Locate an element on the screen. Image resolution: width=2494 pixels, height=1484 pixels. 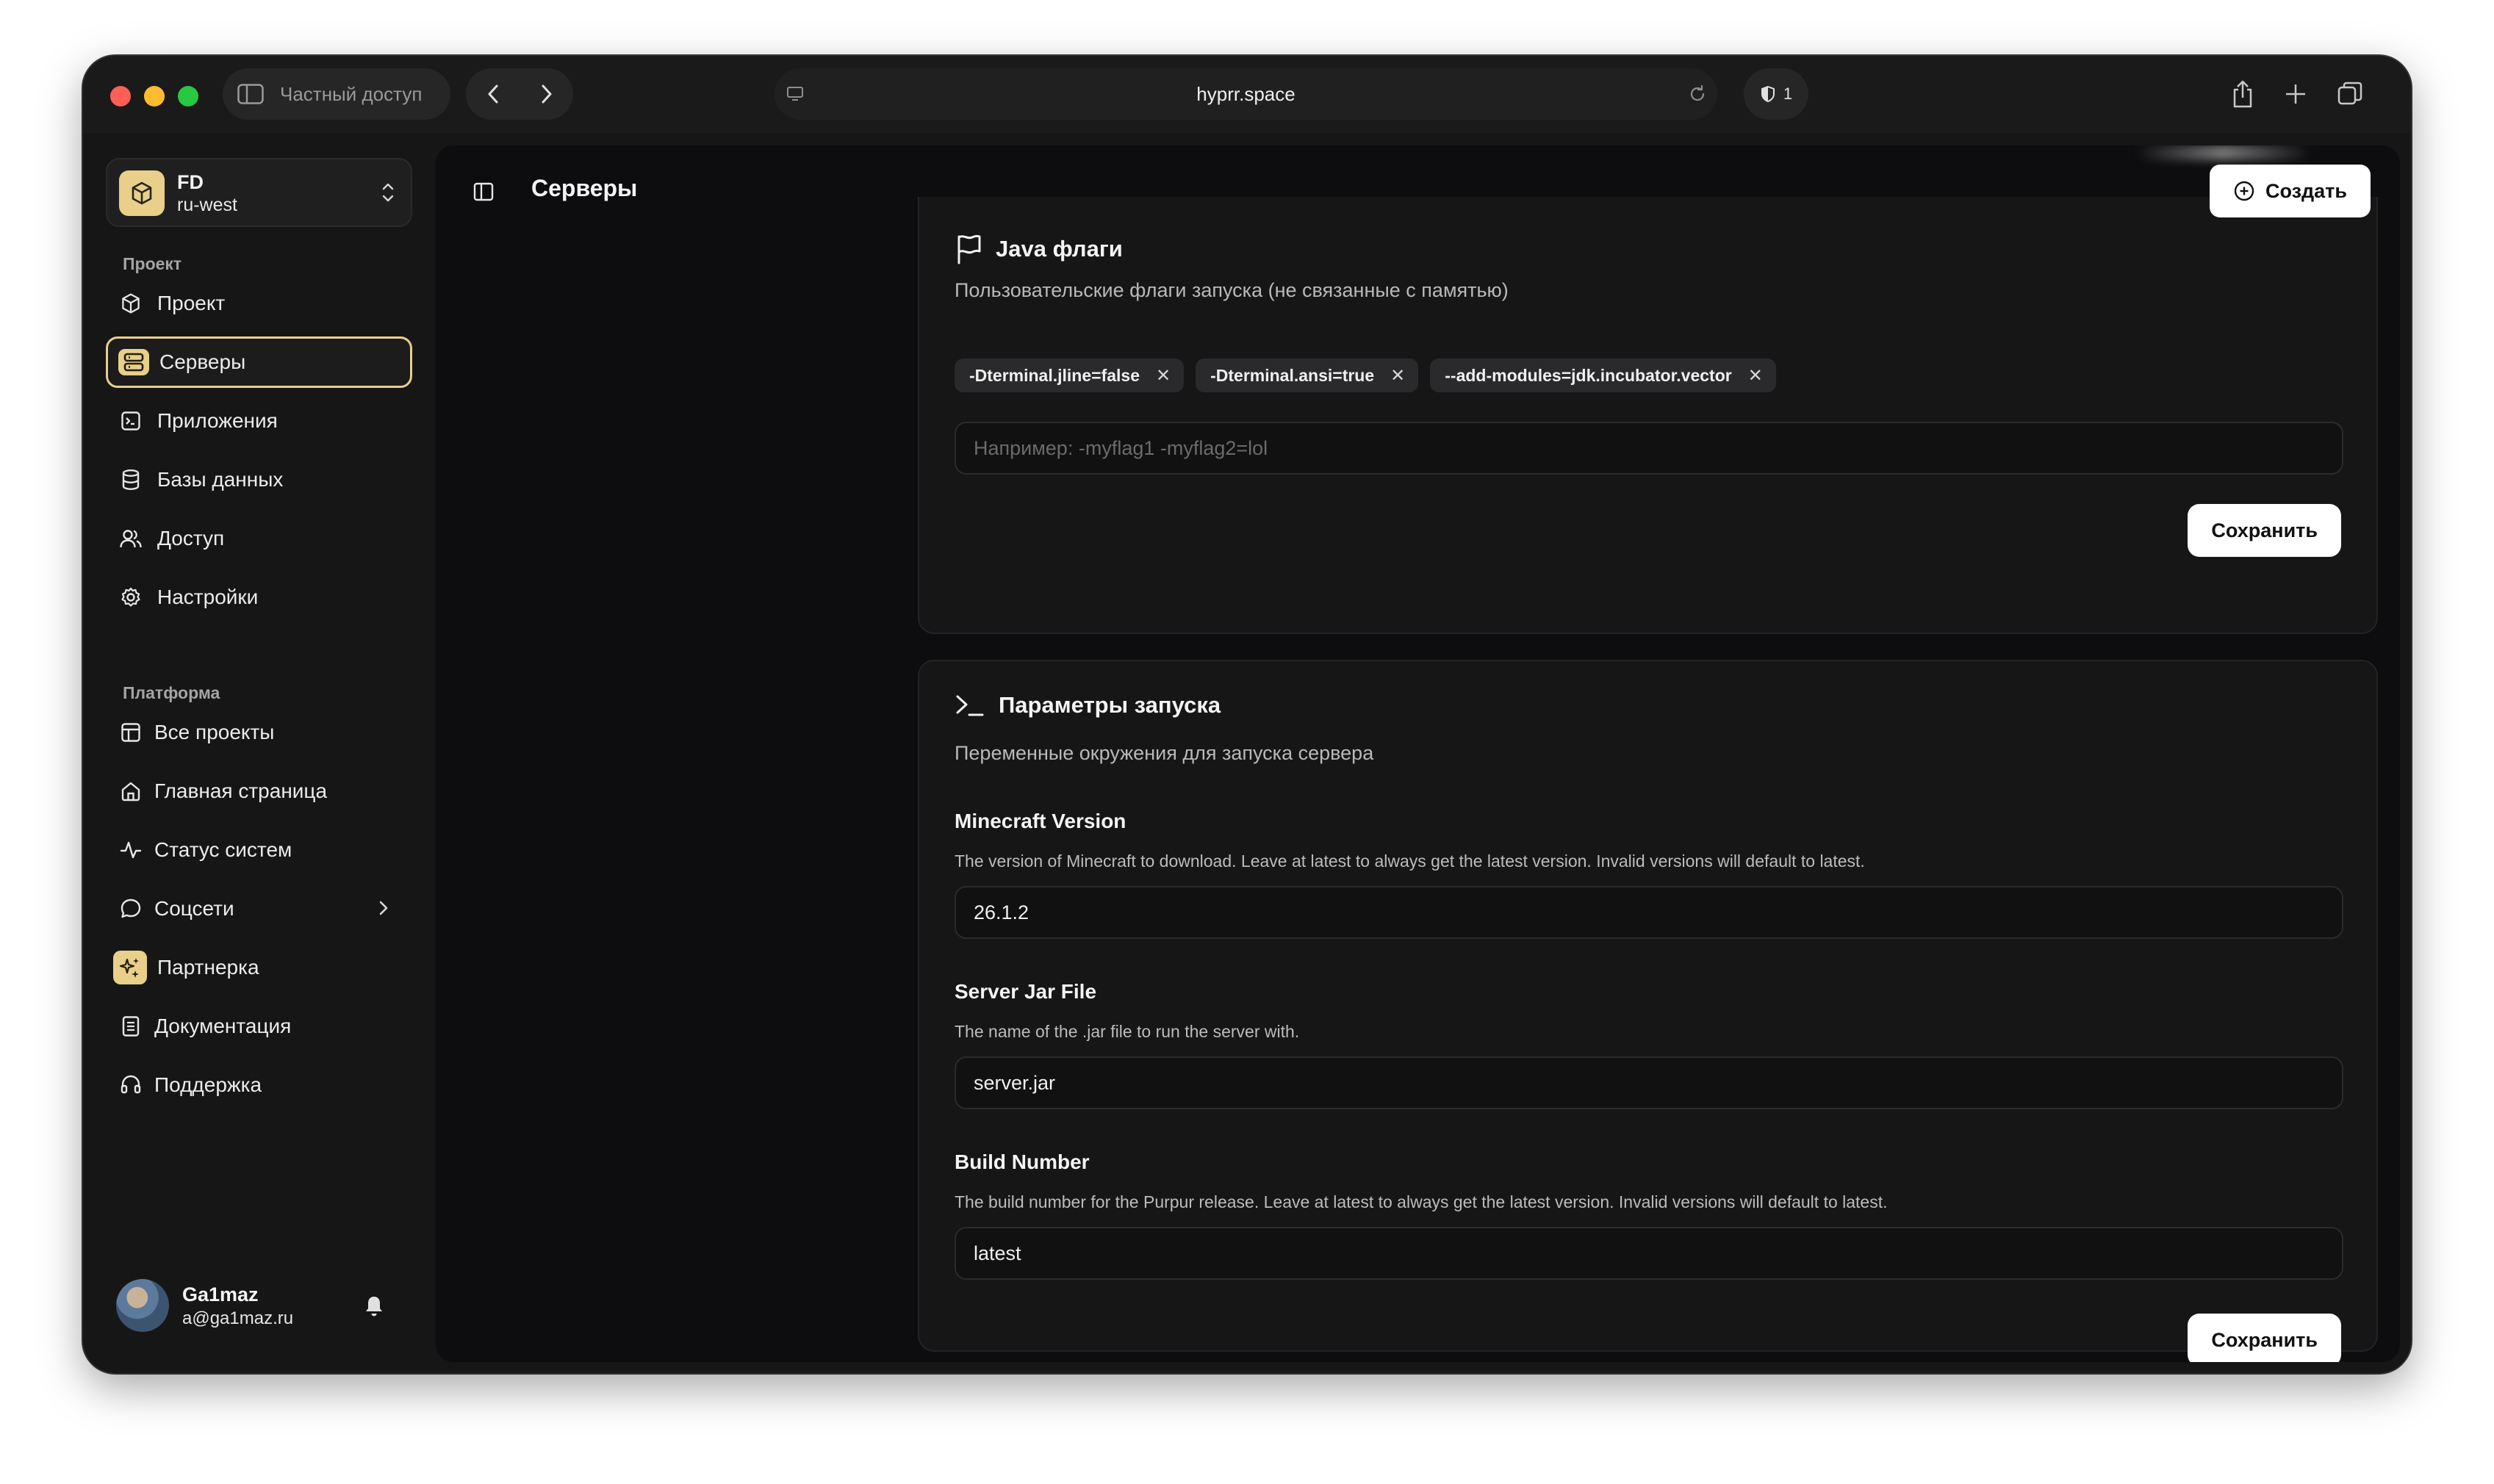
privacy-report-button: 1 is located at coordinates (1776, 94).